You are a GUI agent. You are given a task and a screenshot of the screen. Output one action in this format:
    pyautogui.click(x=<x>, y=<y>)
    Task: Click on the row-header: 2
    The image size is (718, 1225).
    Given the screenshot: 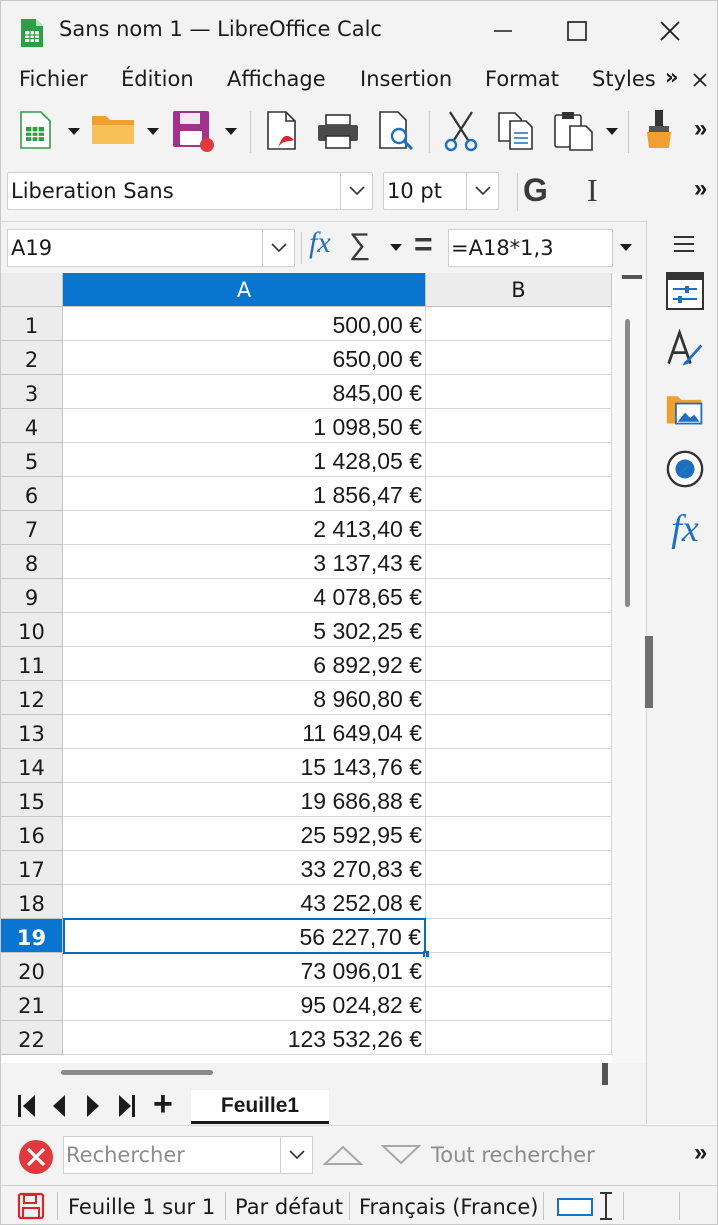 What is the action you would take?
    pyautogui.click(x=32, y=358)
    